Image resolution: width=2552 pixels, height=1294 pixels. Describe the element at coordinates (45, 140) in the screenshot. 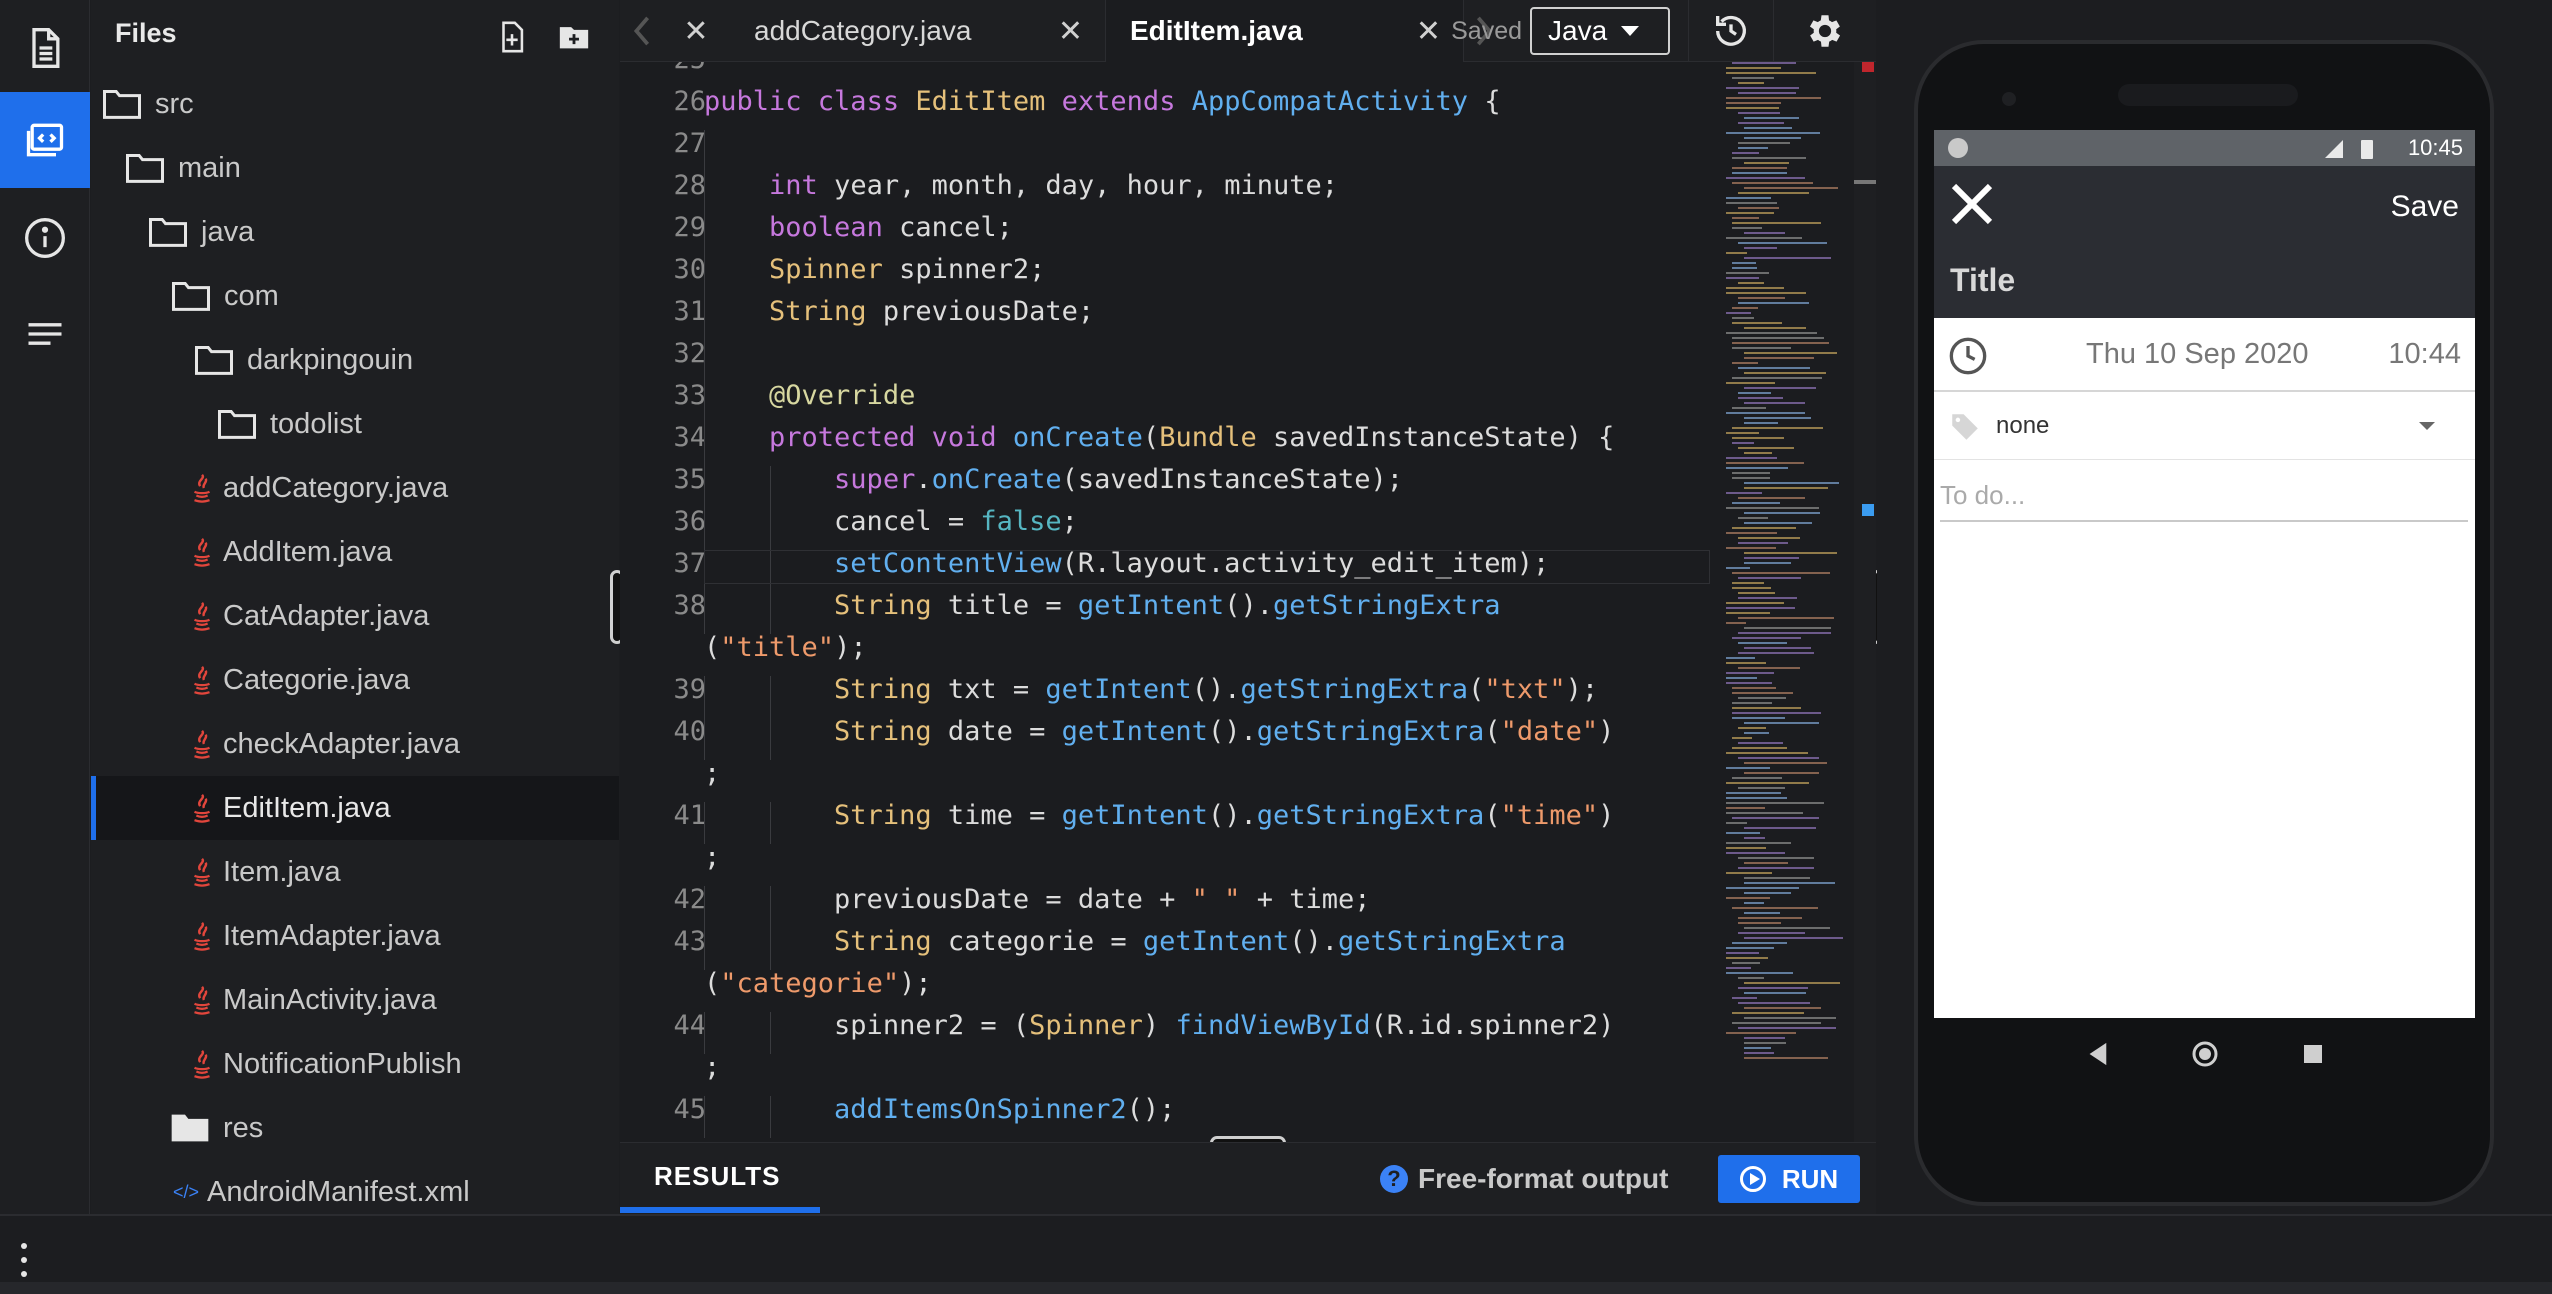

I see `activity-code` at that location.